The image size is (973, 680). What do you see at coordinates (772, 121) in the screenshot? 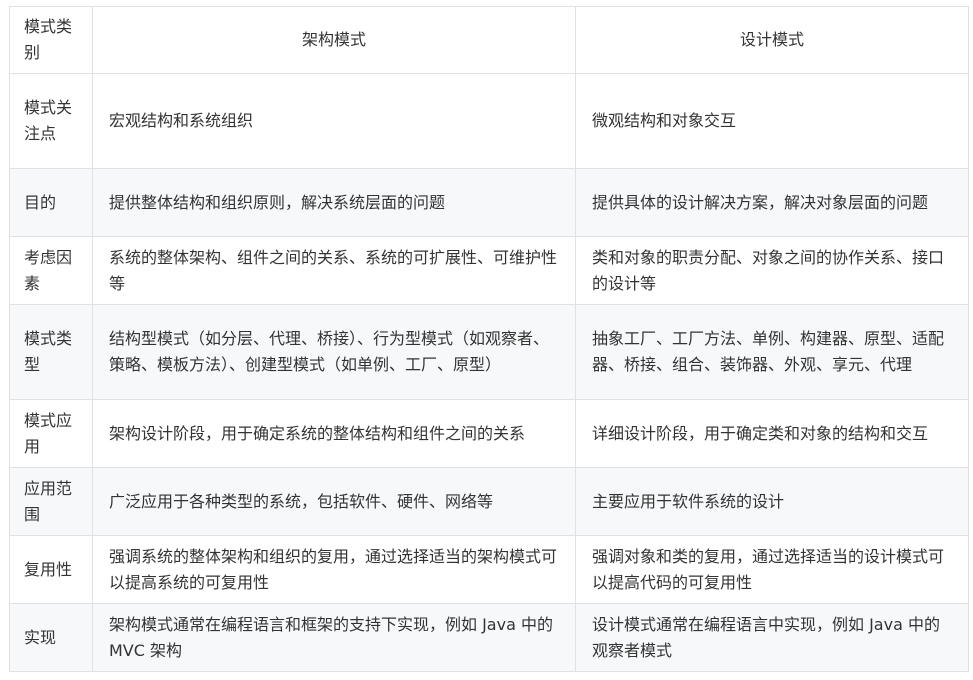
I see `design-cell: 微观结构和对象交互` at bounding box center [772, 121].